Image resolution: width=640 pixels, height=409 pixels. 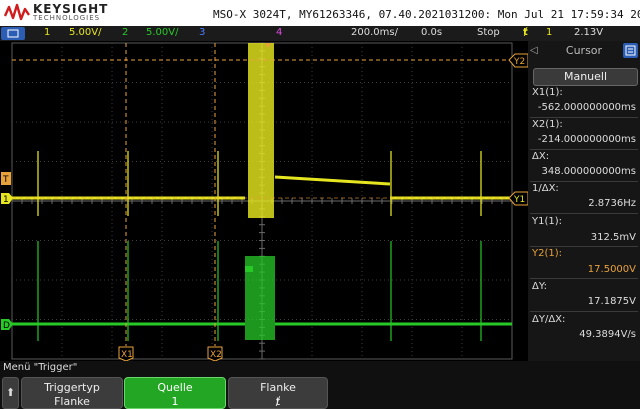 I want to click on dy-value: 17.1875V, so click(x=611, y=301).